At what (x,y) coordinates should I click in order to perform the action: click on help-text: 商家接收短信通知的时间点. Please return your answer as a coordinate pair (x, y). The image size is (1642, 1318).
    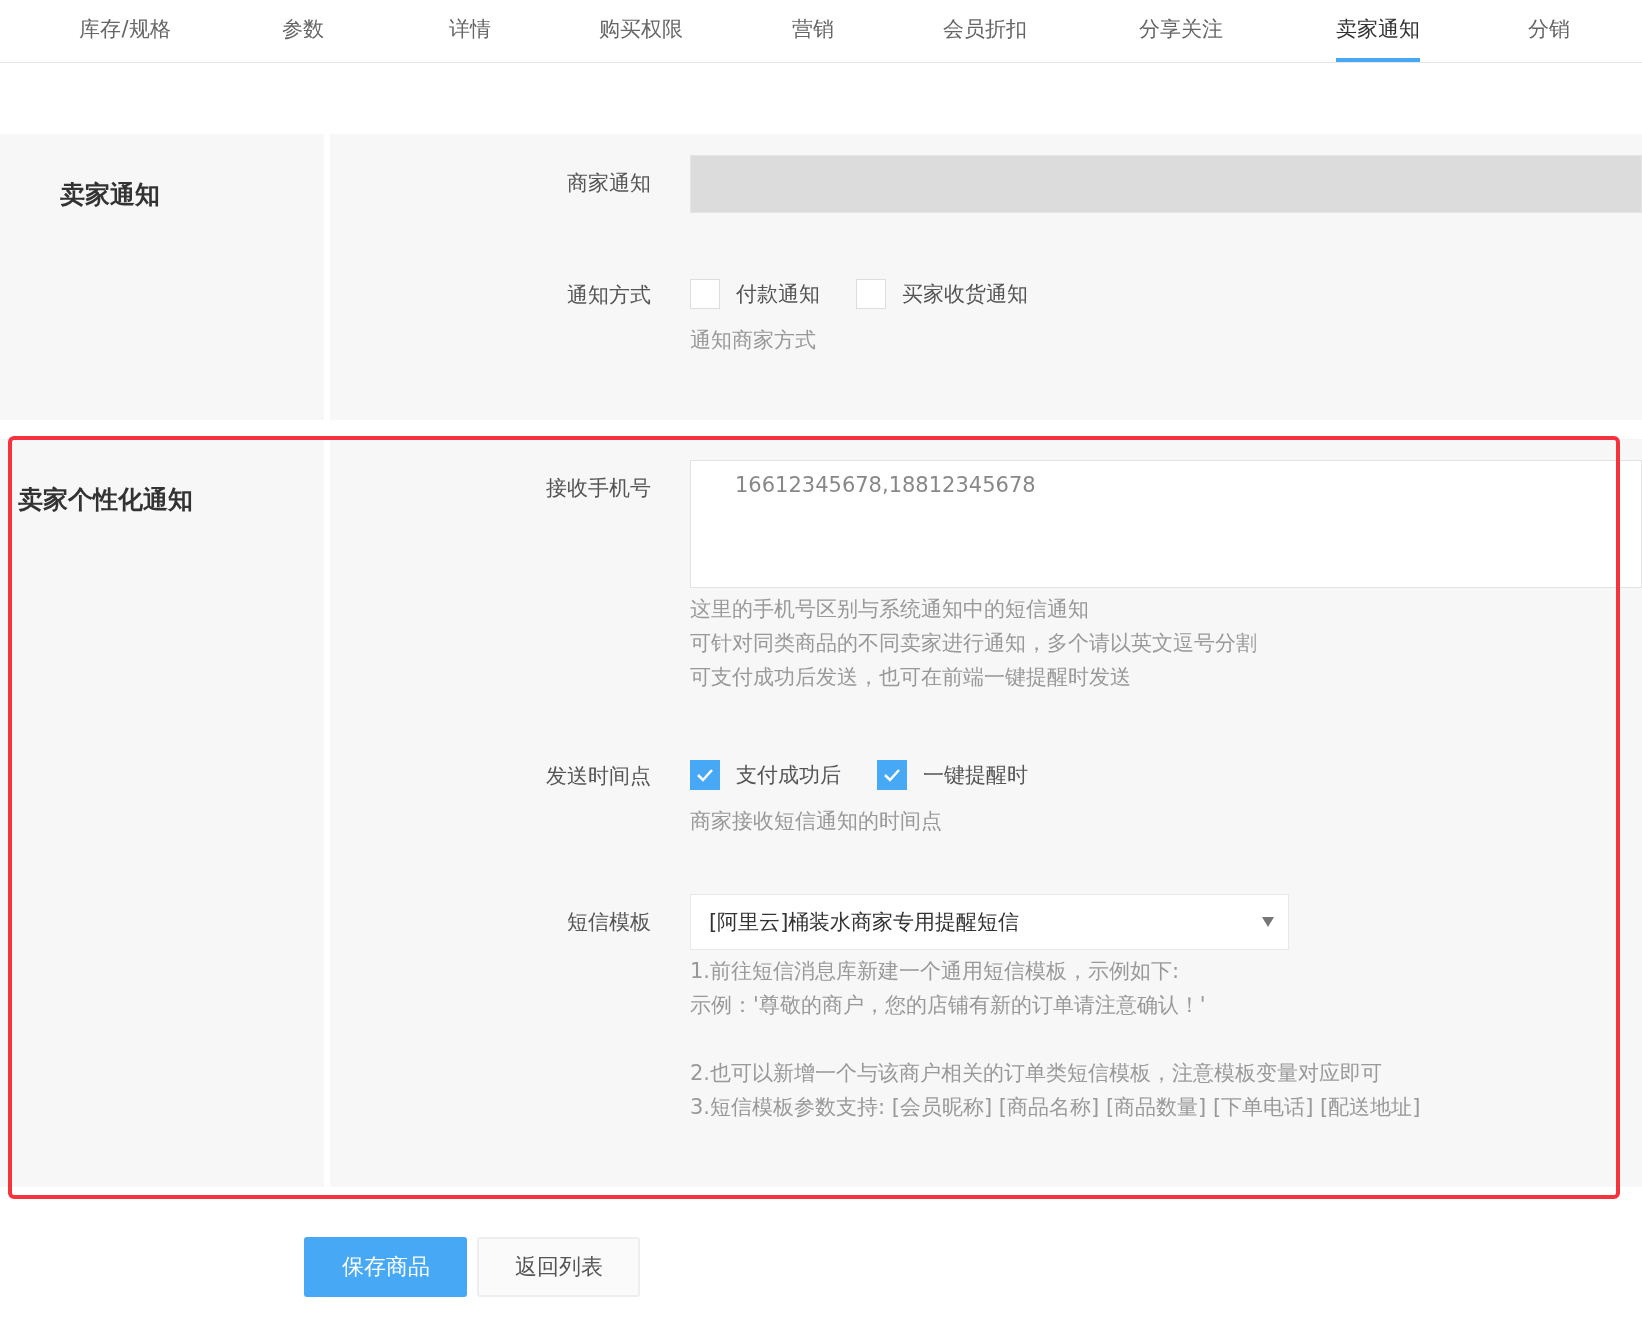
    Looking at the image, I should click on (816, 821).